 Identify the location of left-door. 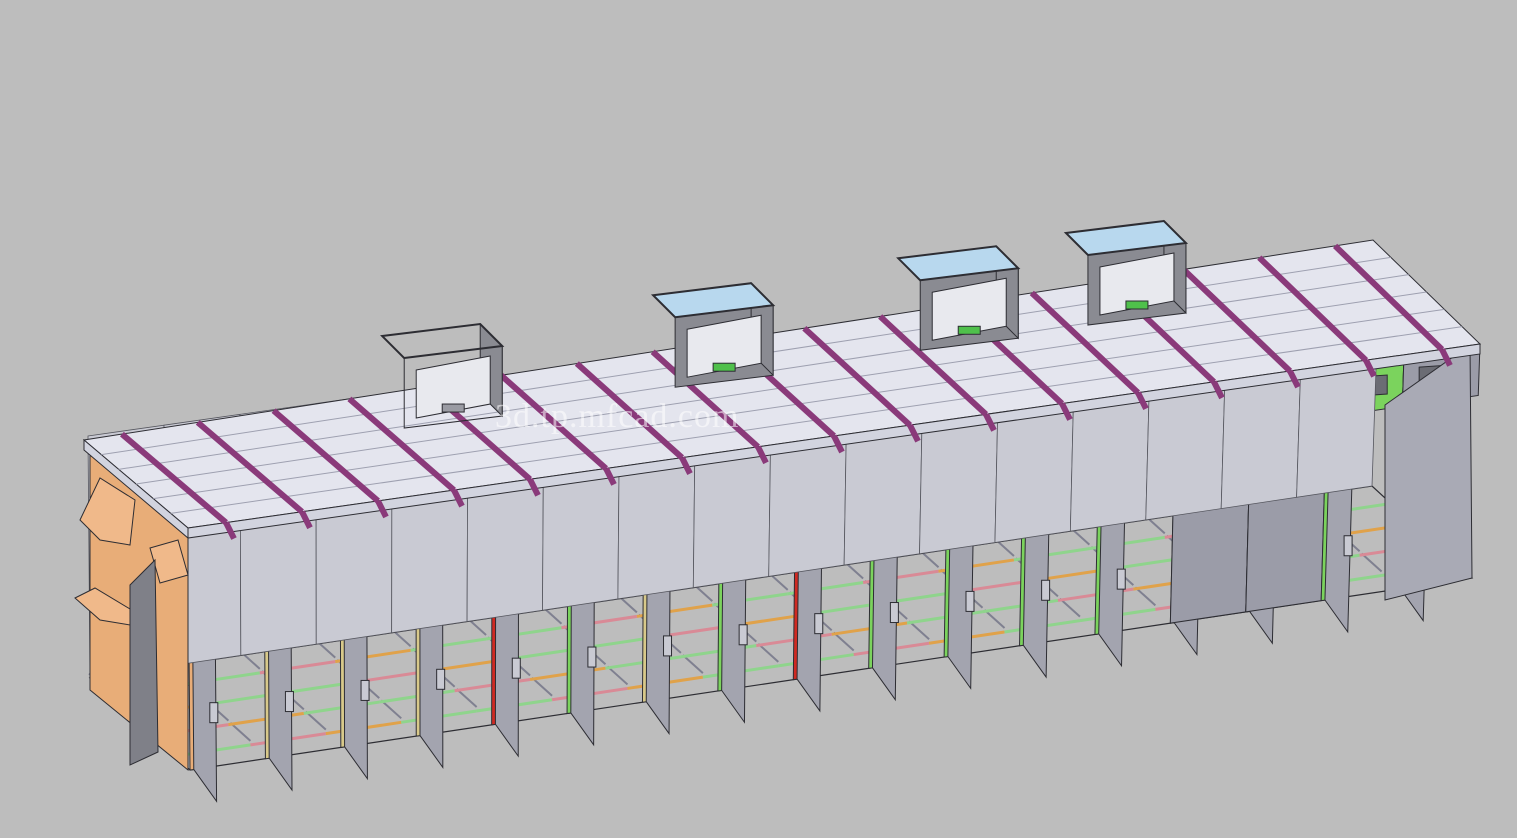
(144, 662).